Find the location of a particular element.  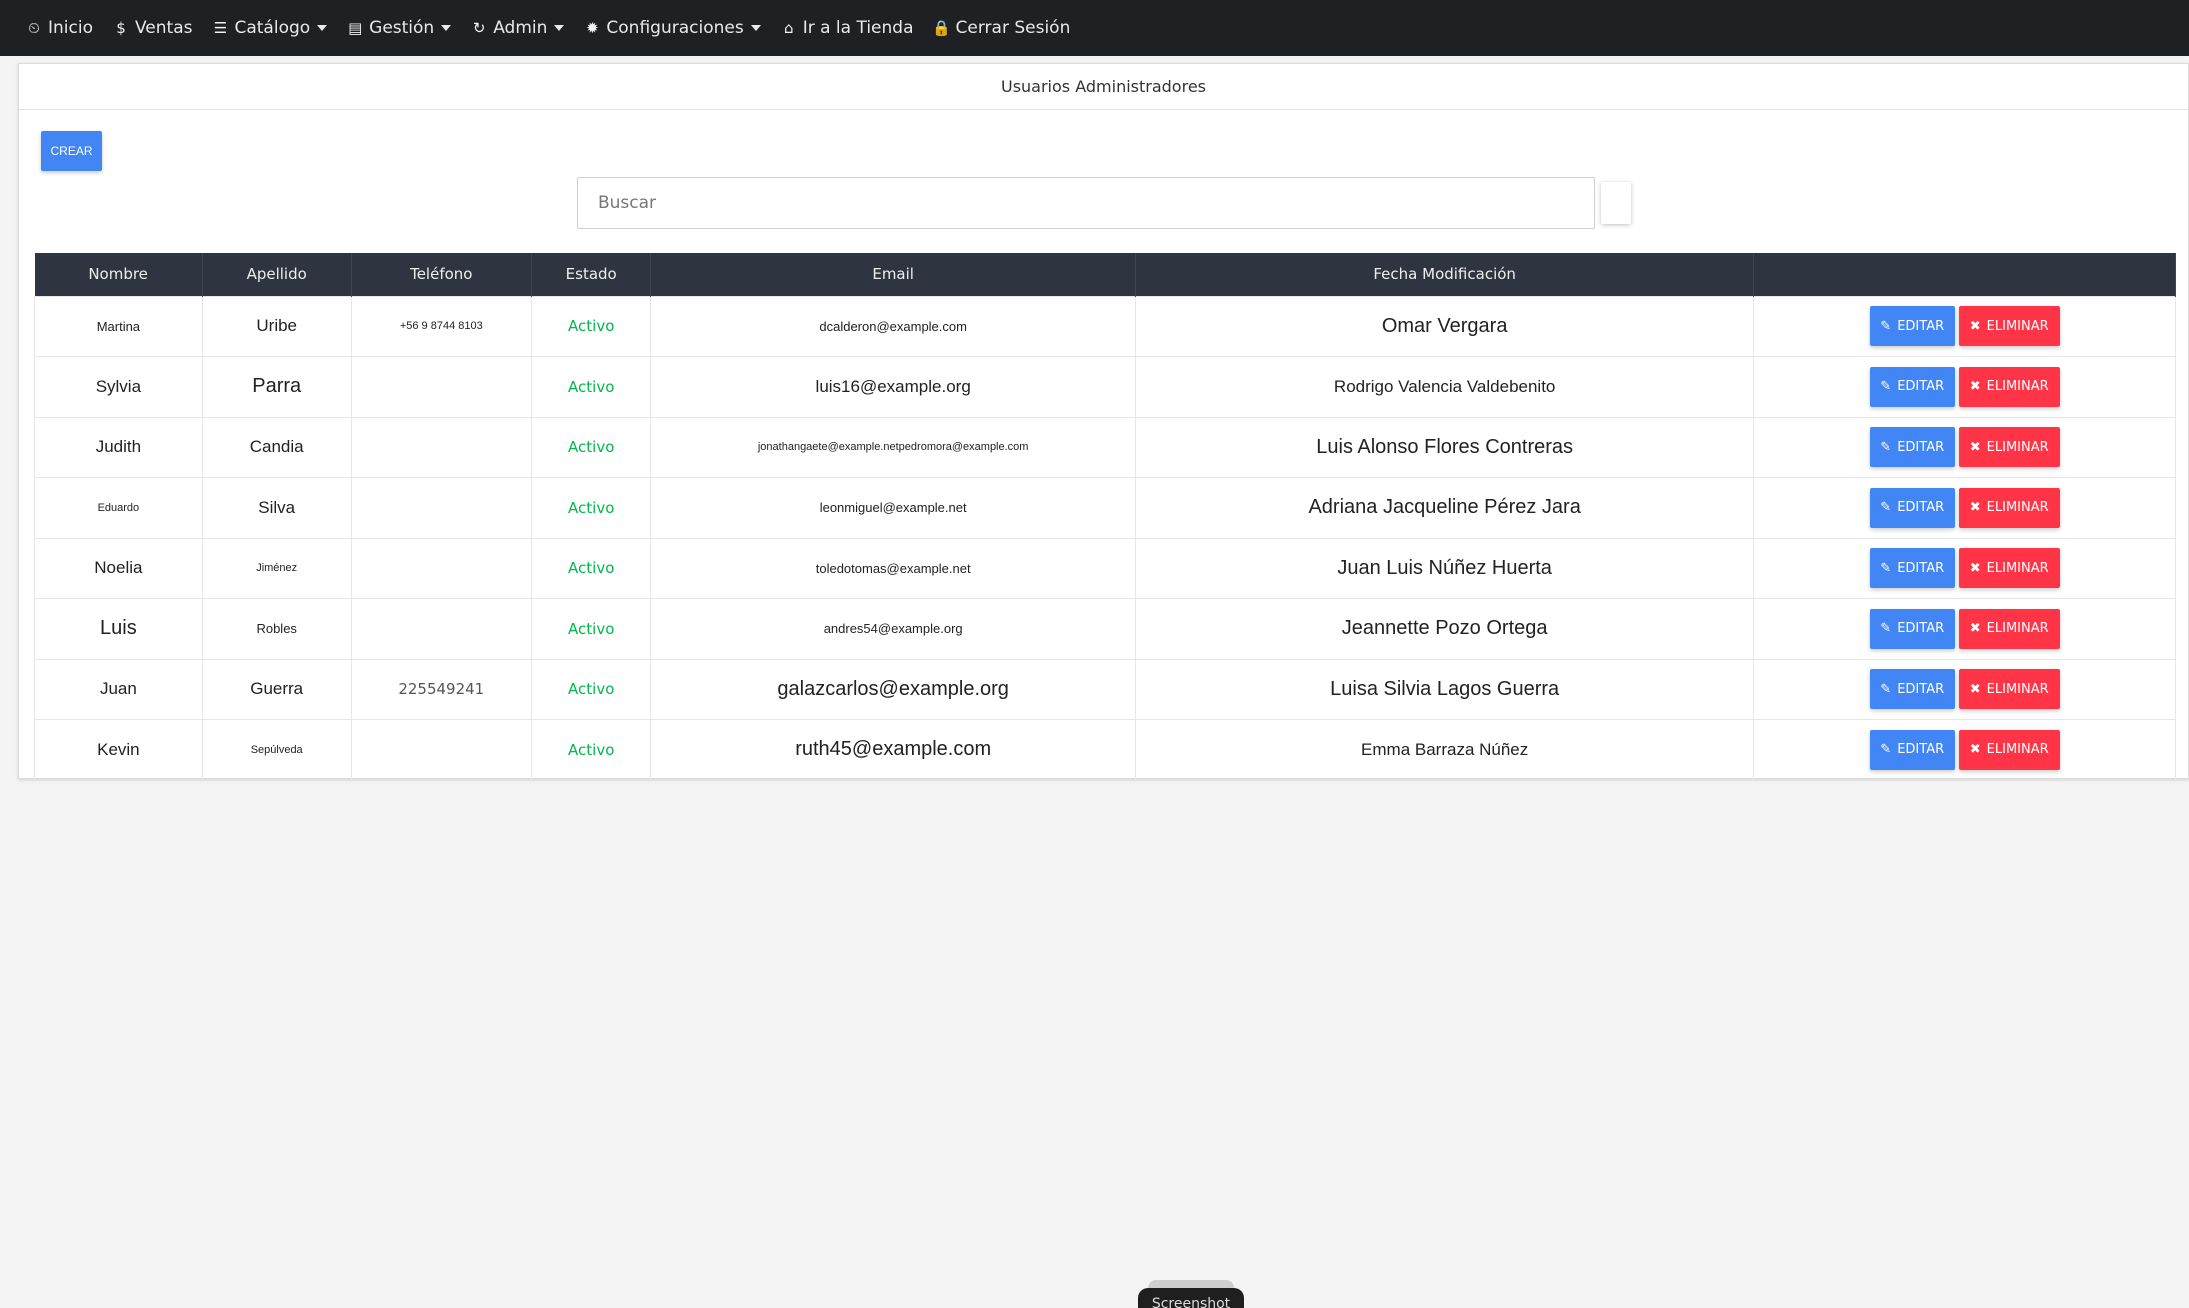

cell-apellido: Uribe is located at coordinates (276, 326).